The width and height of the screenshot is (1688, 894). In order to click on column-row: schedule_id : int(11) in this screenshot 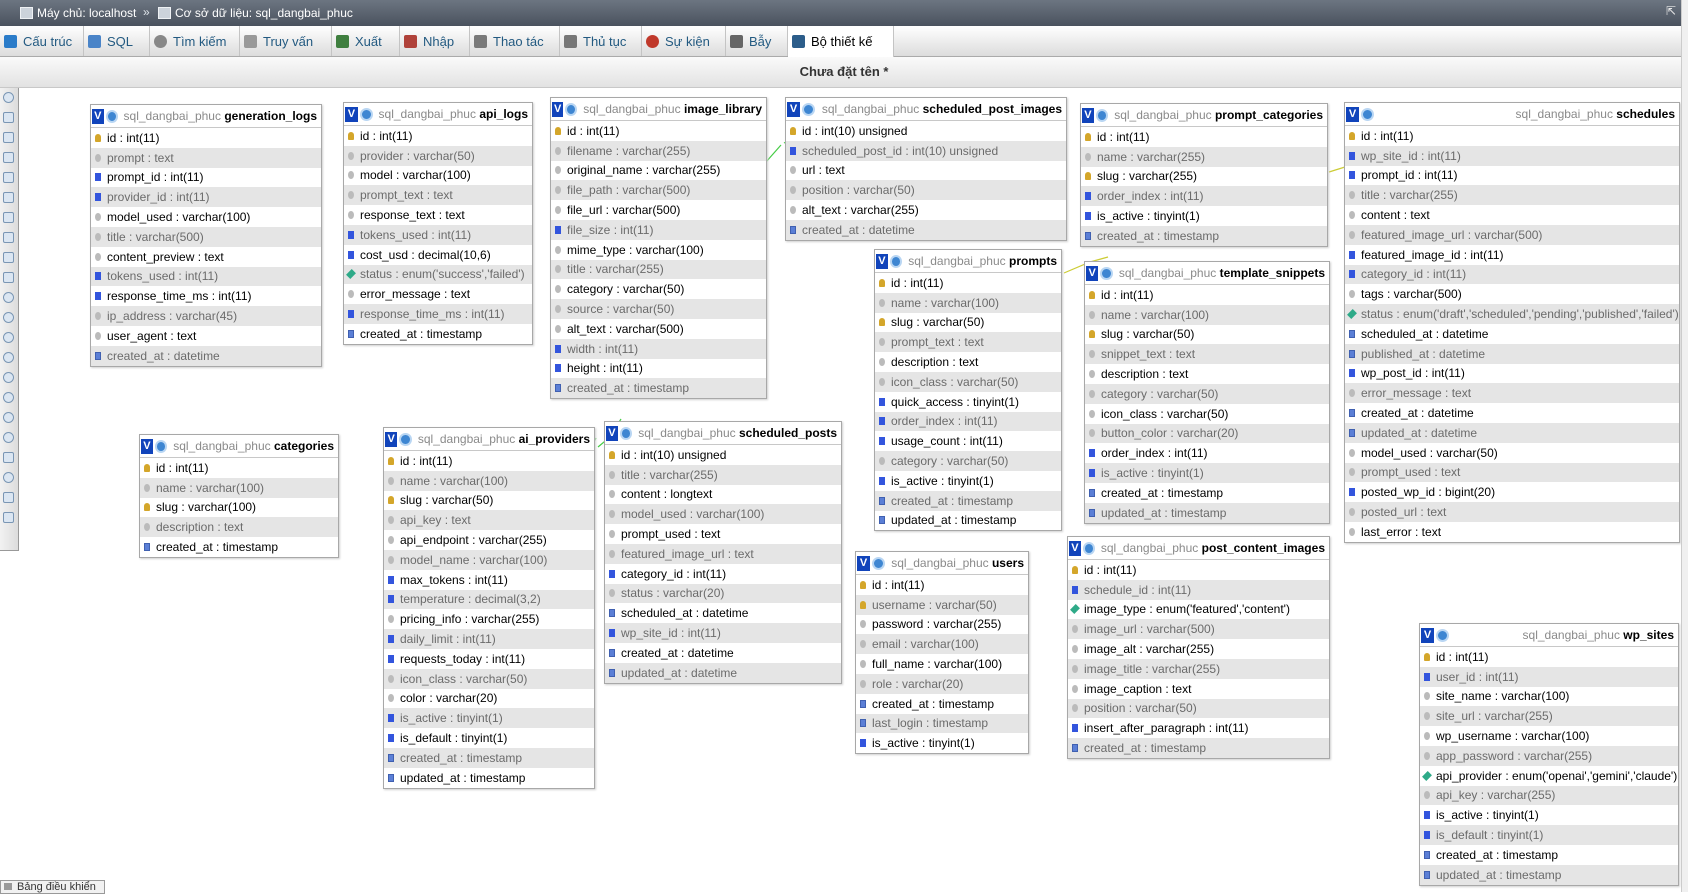, I will do `click(1198, 589)`.